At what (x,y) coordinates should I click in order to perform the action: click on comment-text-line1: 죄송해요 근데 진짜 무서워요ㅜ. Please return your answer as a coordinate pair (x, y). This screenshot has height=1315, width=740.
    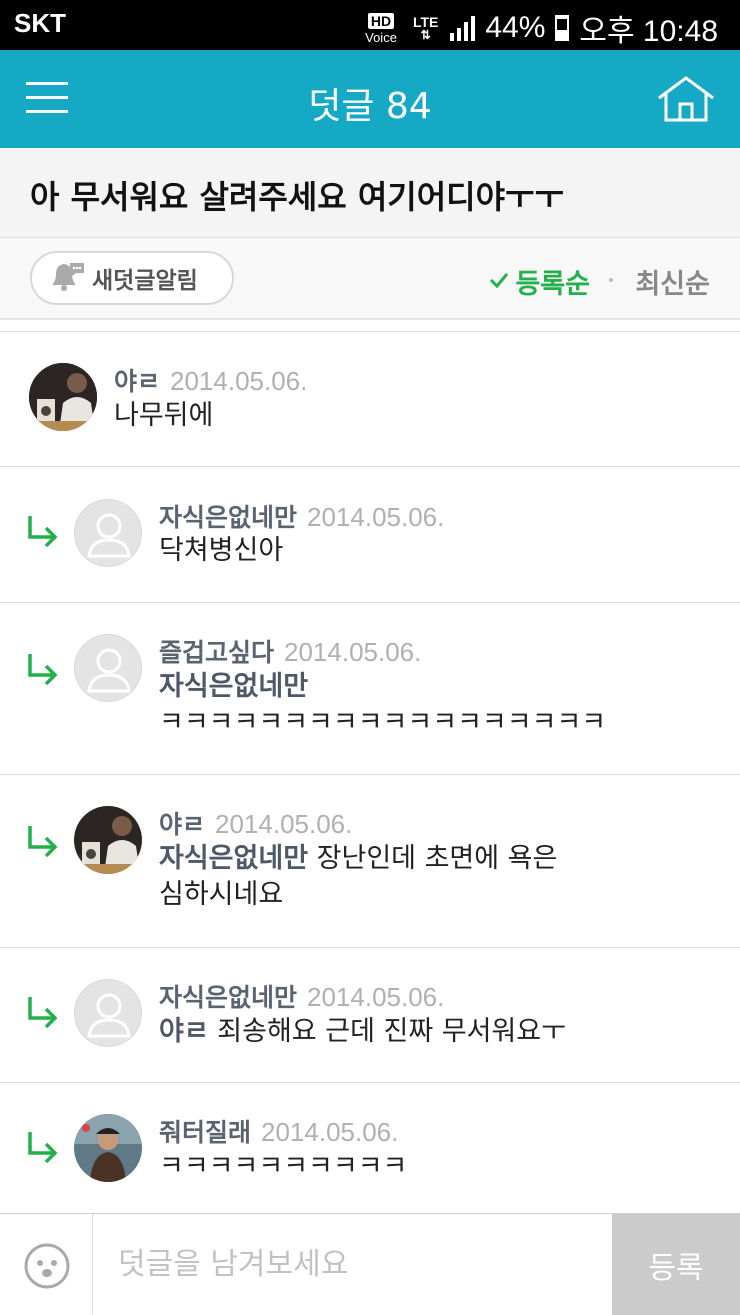
    Looking at the image, I should click on (391, 1031).